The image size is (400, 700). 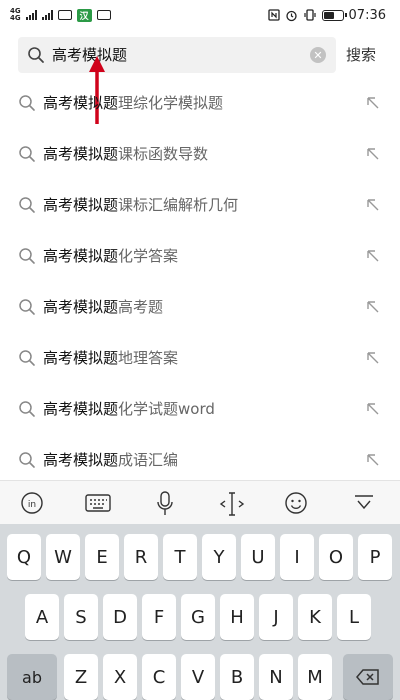 I want to click on suggestion-item: 高考模拟题地理答案, so click(x=200, y=358).